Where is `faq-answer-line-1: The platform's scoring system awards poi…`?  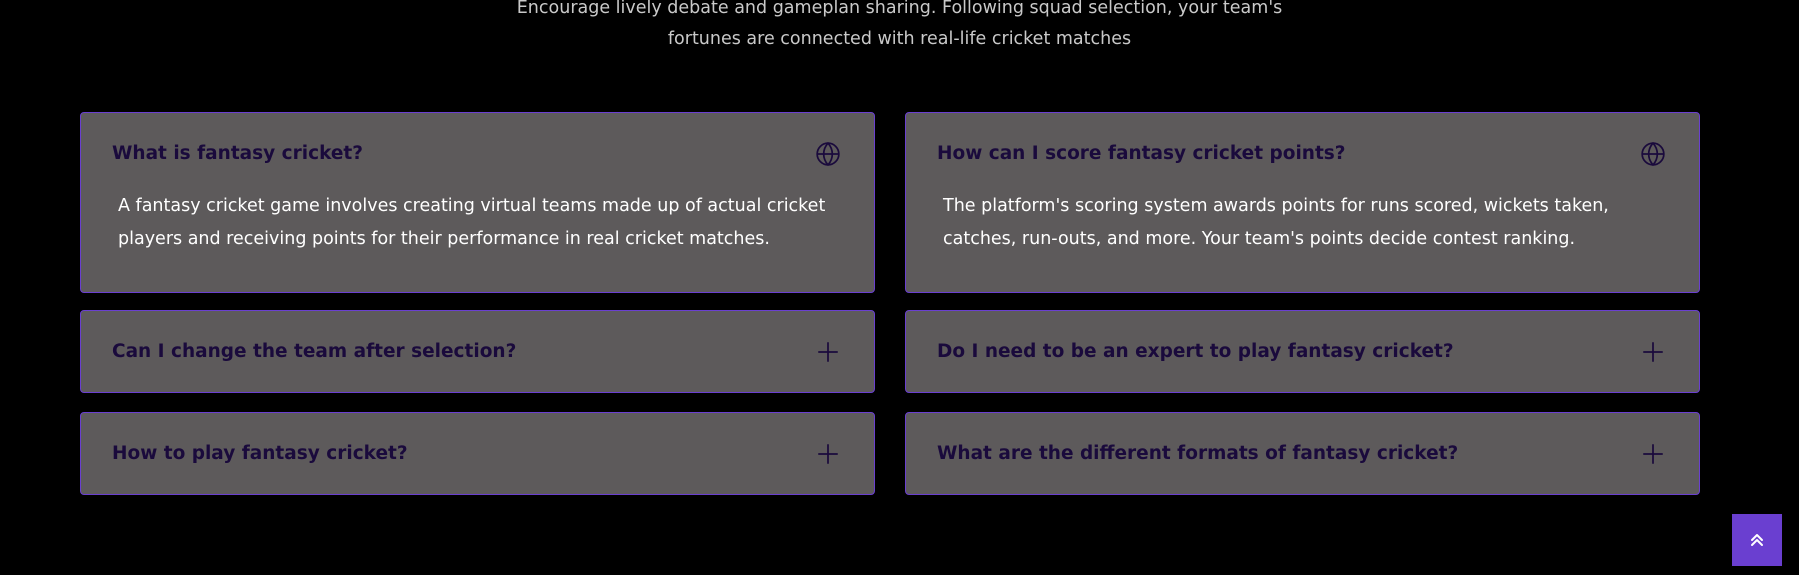
faq-answer-line-1: The platform's scoring system awards poi… is located at coordinates (1276, 206).